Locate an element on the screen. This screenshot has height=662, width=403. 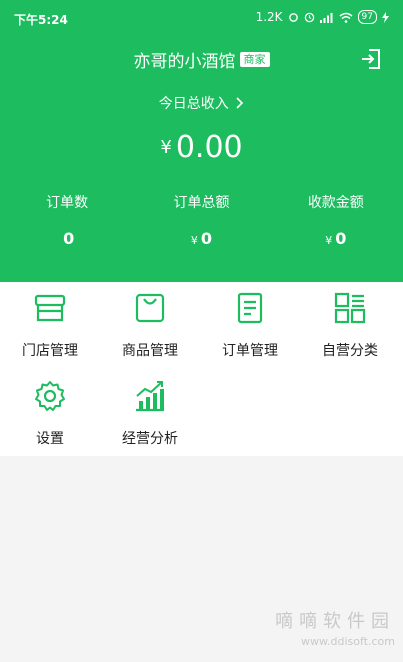
menu-label: 商品管理 is located at coordinates (150, 351).